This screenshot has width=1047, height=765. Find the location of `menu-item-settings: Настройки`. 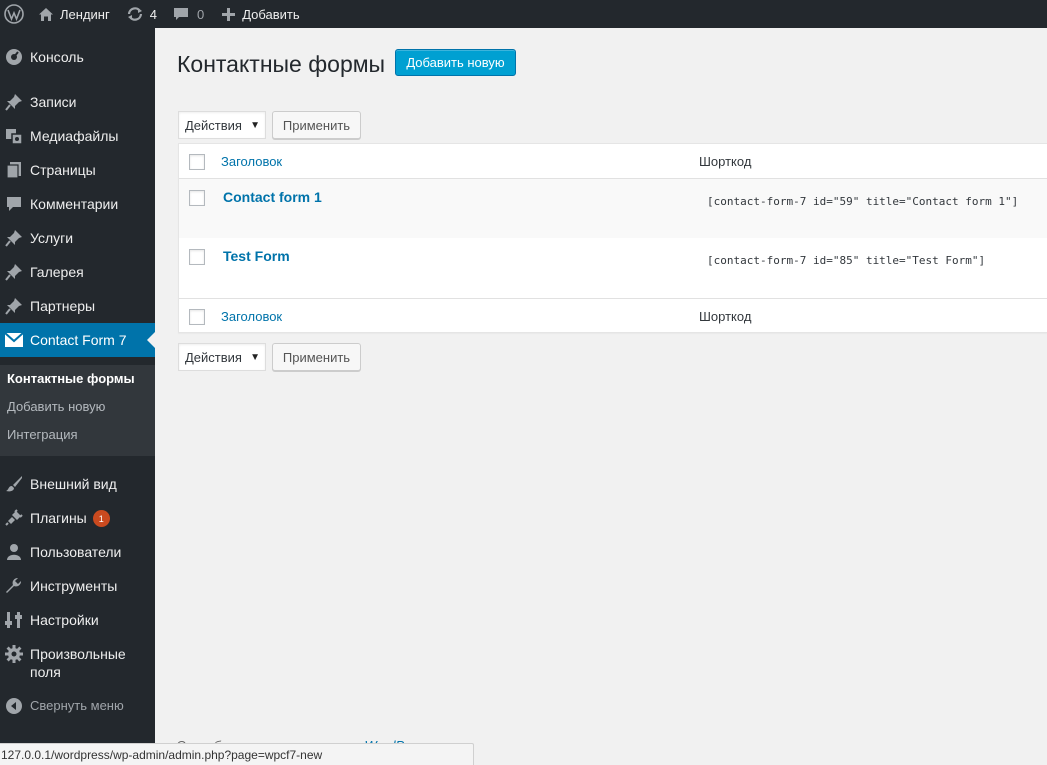

menu-item-settings: Настройки is located at coordinates (77, 620).